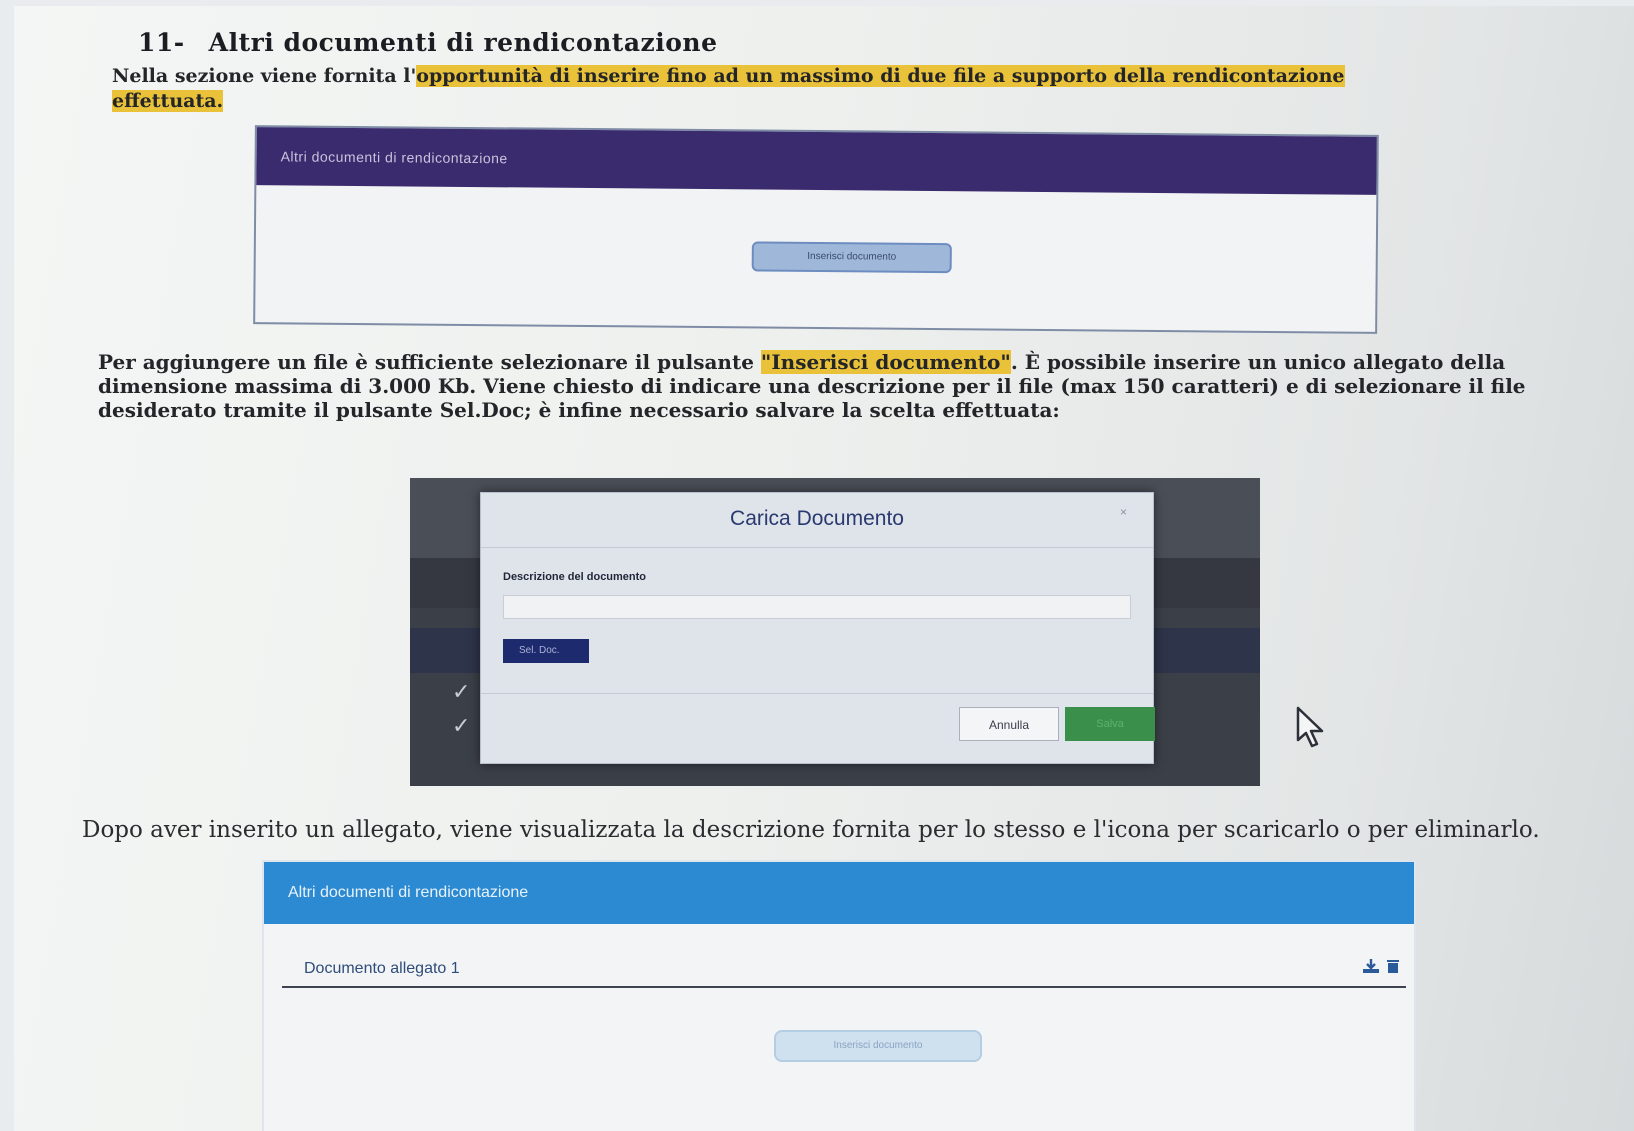 This screenshot has height=1131, width=1634. Describe the element at coordinates (817, 518) in the screenshot. I see `modal-title: Carica Documento` at that location.